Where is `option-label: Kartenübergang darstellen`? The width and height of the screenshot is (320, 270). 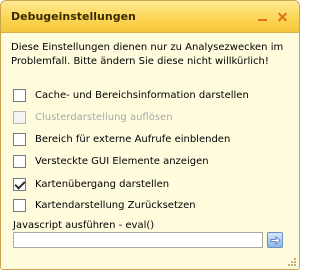 option-label: Kartenübergang darstellen is located at coordinates (102, 184).